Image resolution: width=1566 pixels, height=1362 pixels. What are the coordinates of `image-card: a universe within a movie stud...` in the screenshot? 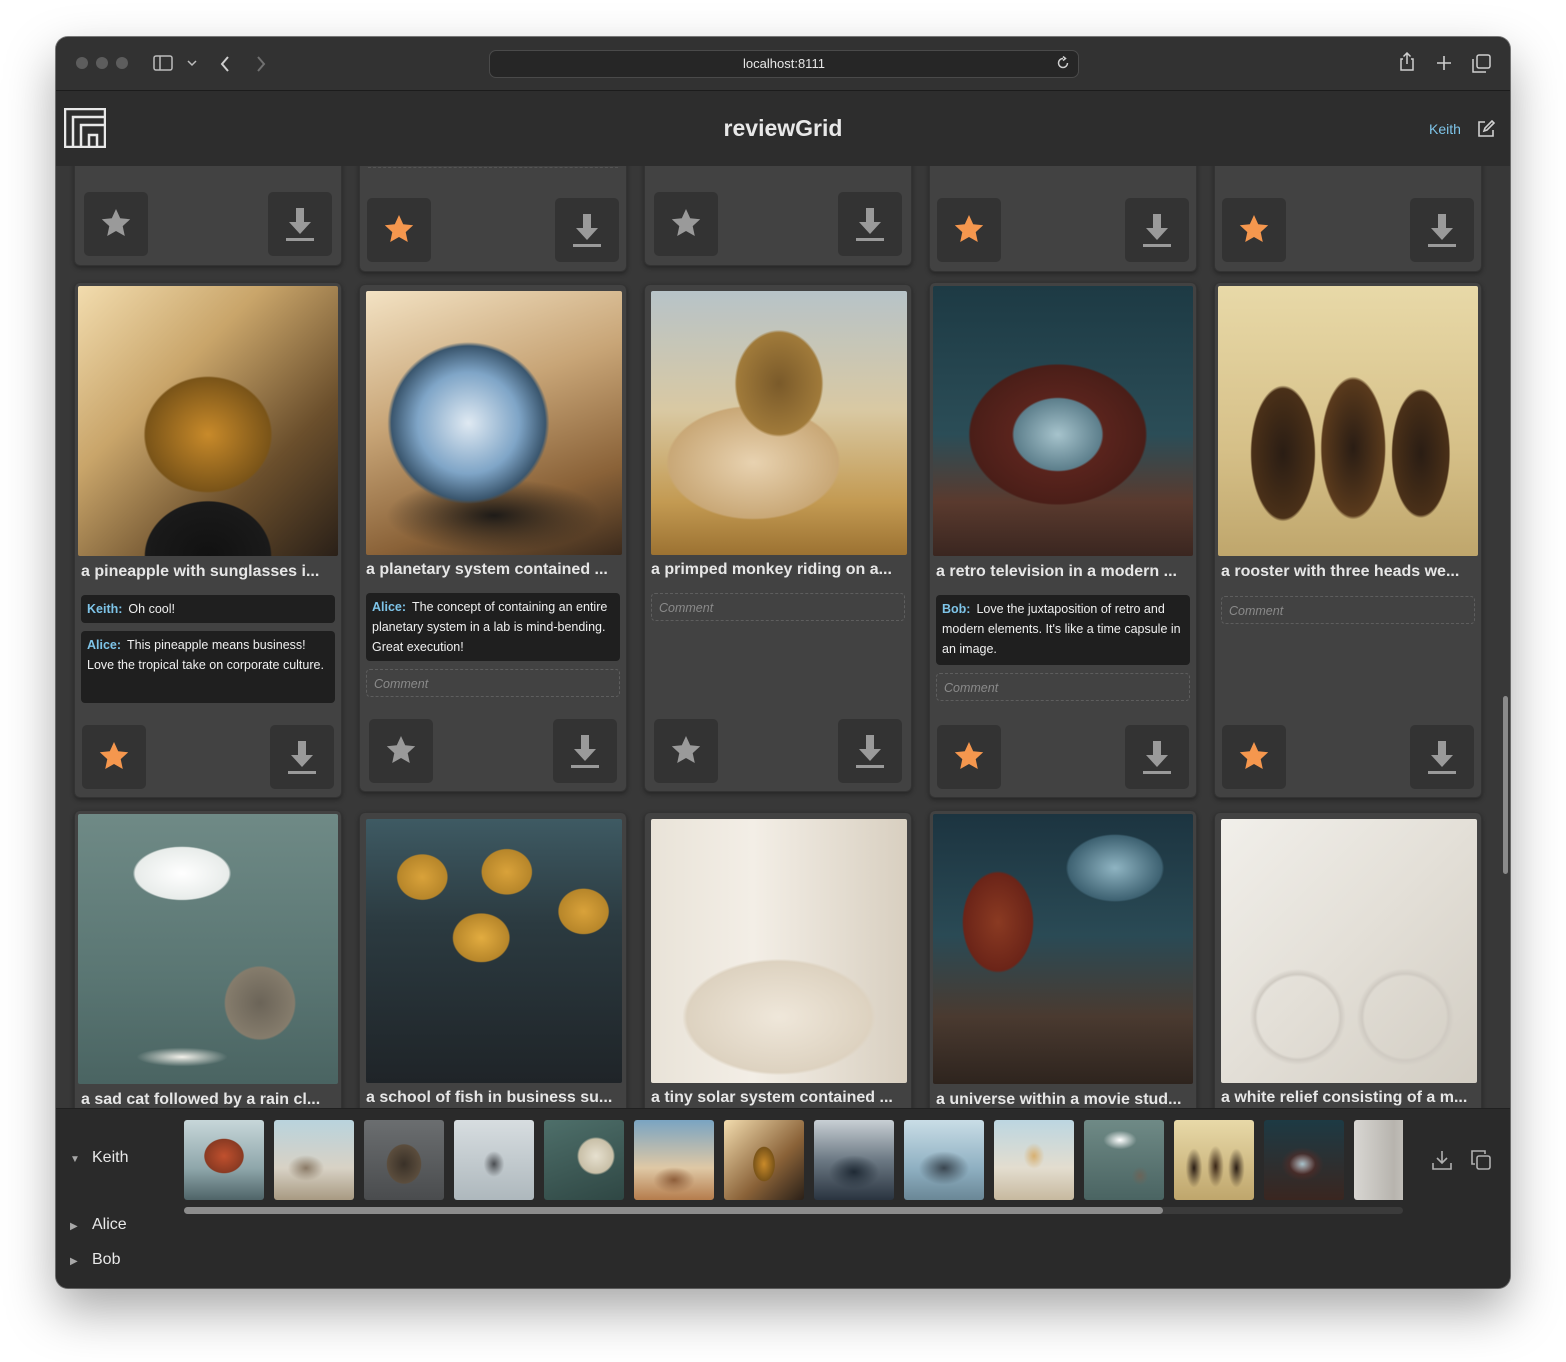 It's located at (1063, 959).